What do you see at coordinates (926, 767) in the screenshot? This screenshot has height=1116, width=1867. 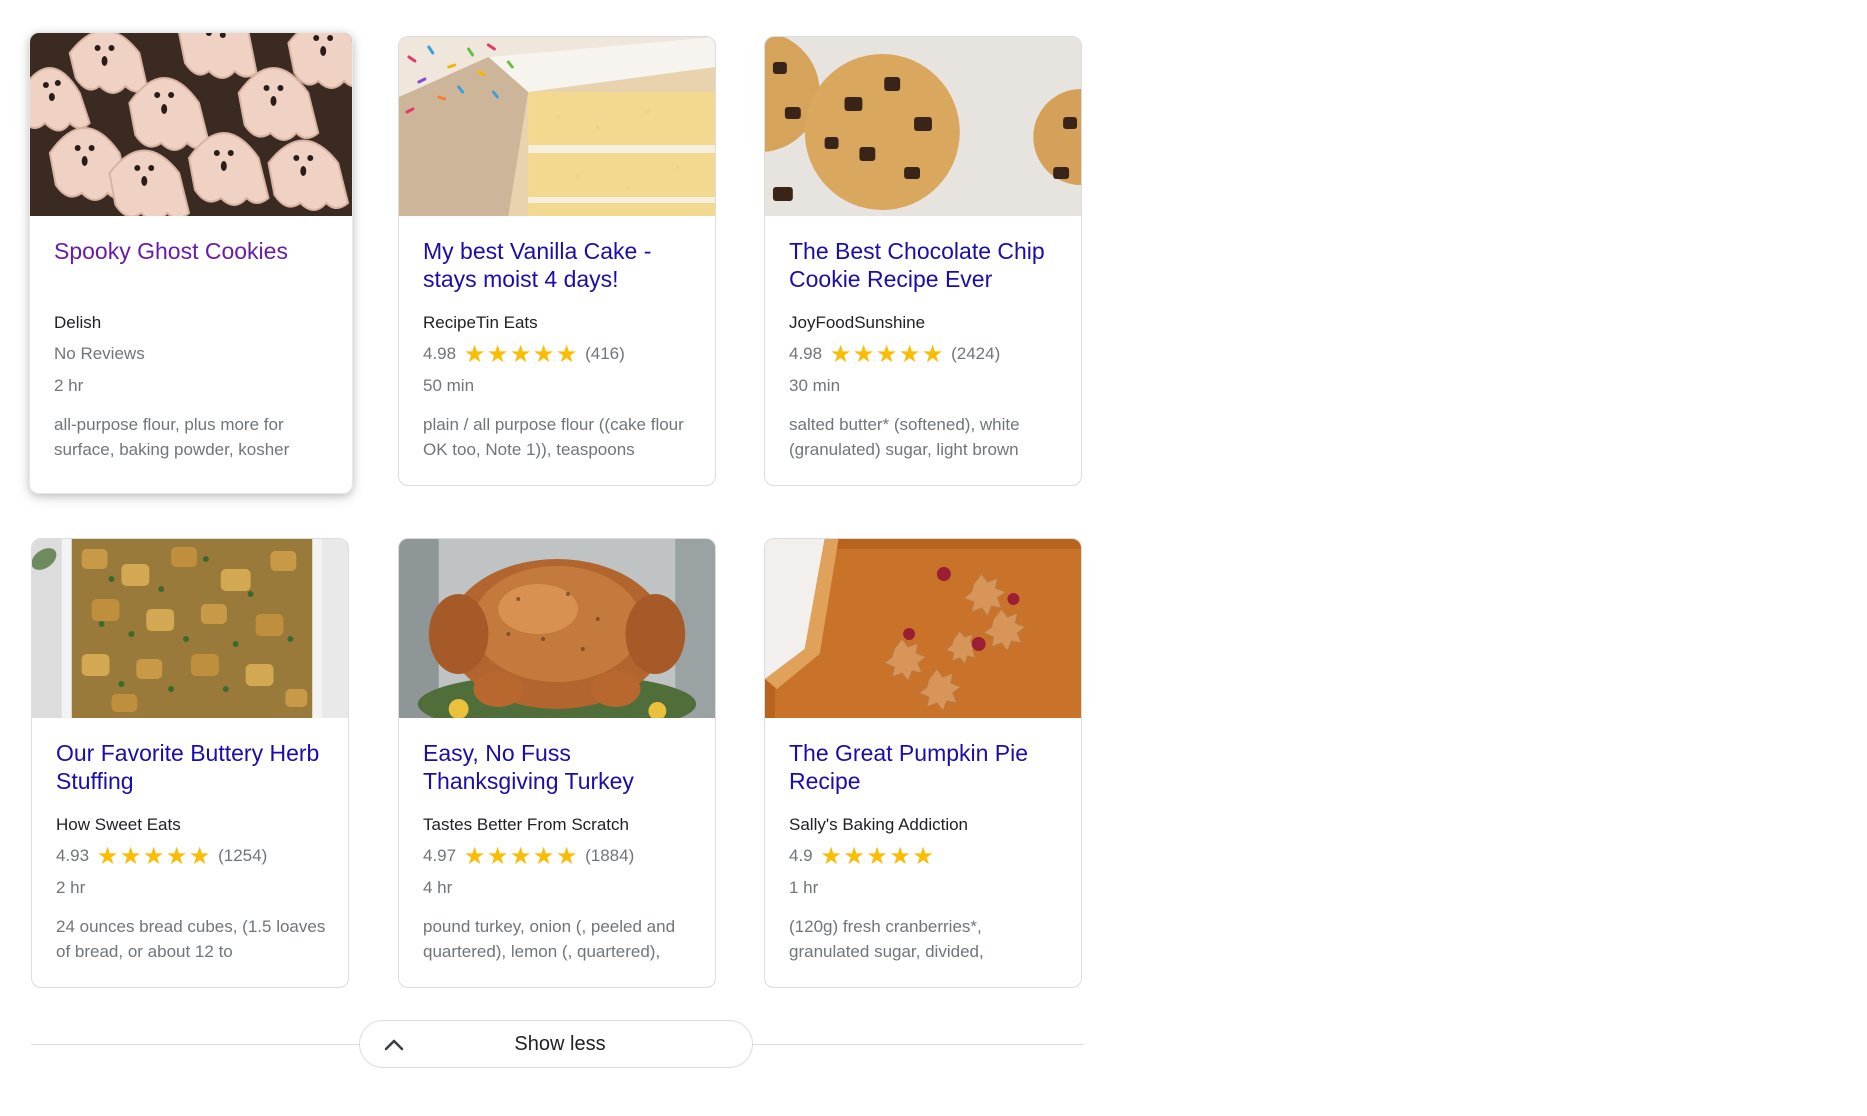 I see `recipe-title: The Great Pumpkin Pie Recipe` at bounding box center [926, 767].